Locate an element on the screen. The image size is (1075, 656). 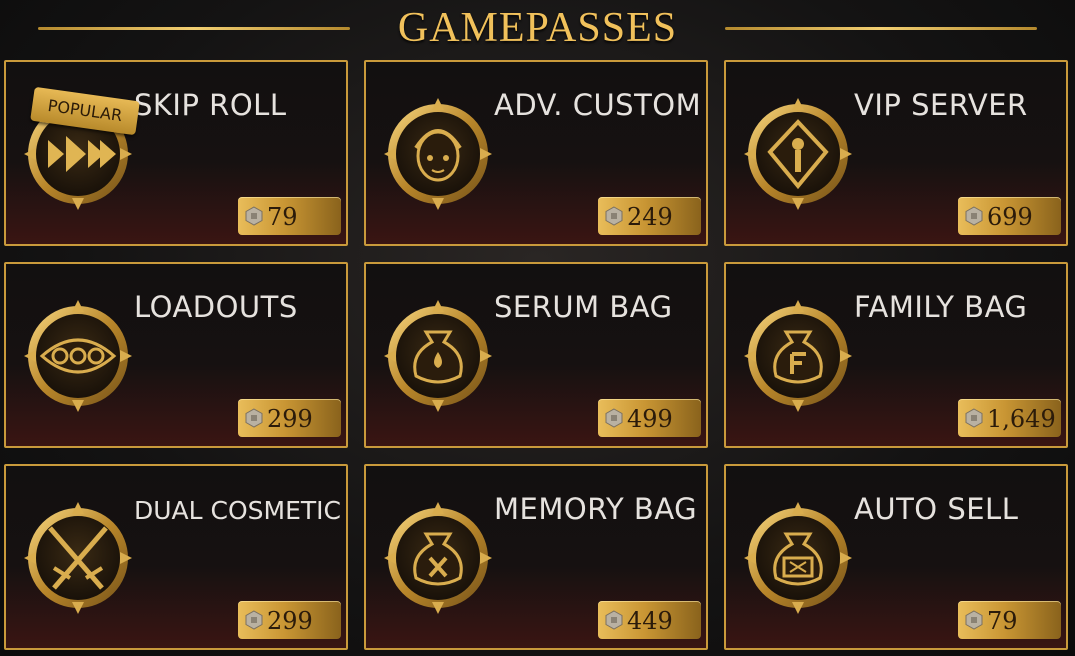
price-value: 1,649 is located at coordinates (1021, 419).